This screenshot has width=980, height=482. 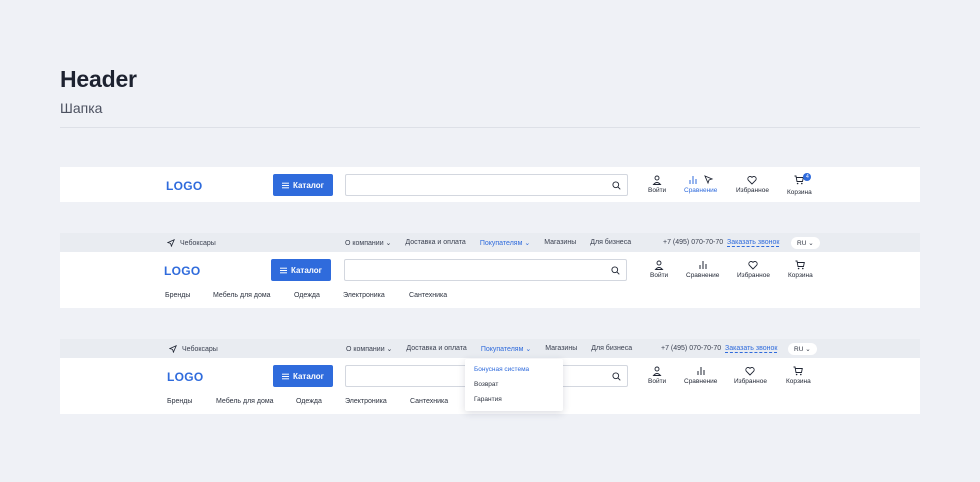 What do you see at coordinates (488, 399) in the screenshot?
I see `dropdown-item-warranty: Гарантия` at bounding box center [488, 399].